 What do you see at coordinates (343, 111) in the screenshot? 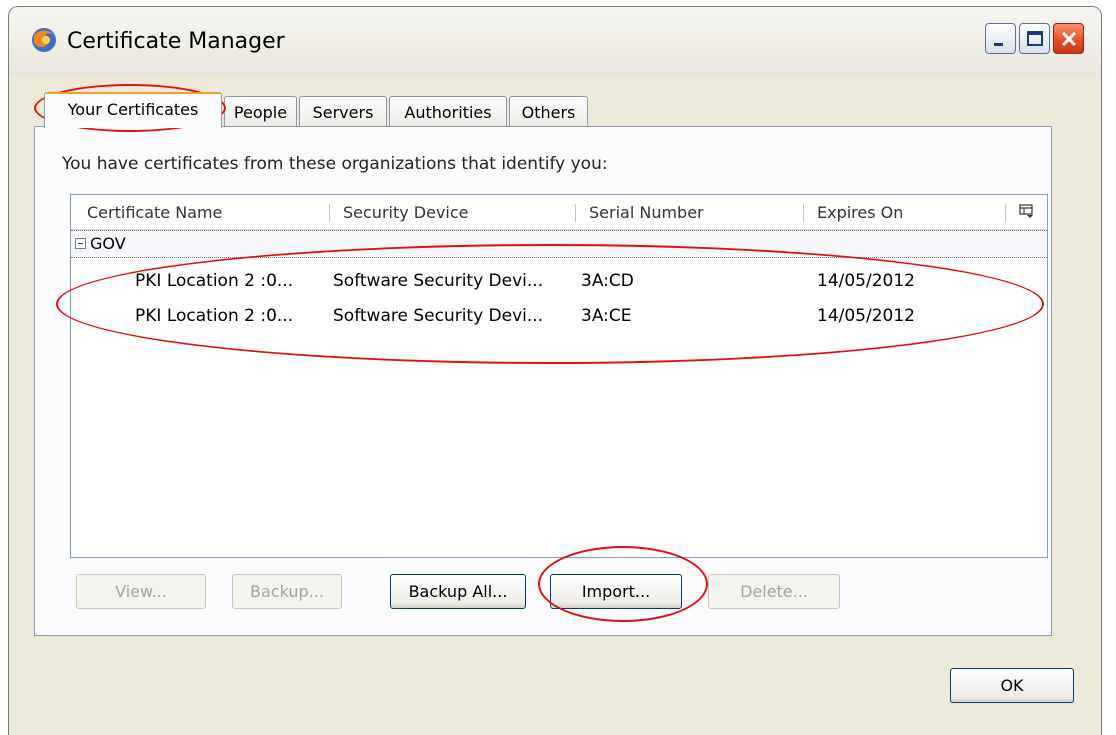
I see `tab-servers: Servers` at bounding box center [343, 111].